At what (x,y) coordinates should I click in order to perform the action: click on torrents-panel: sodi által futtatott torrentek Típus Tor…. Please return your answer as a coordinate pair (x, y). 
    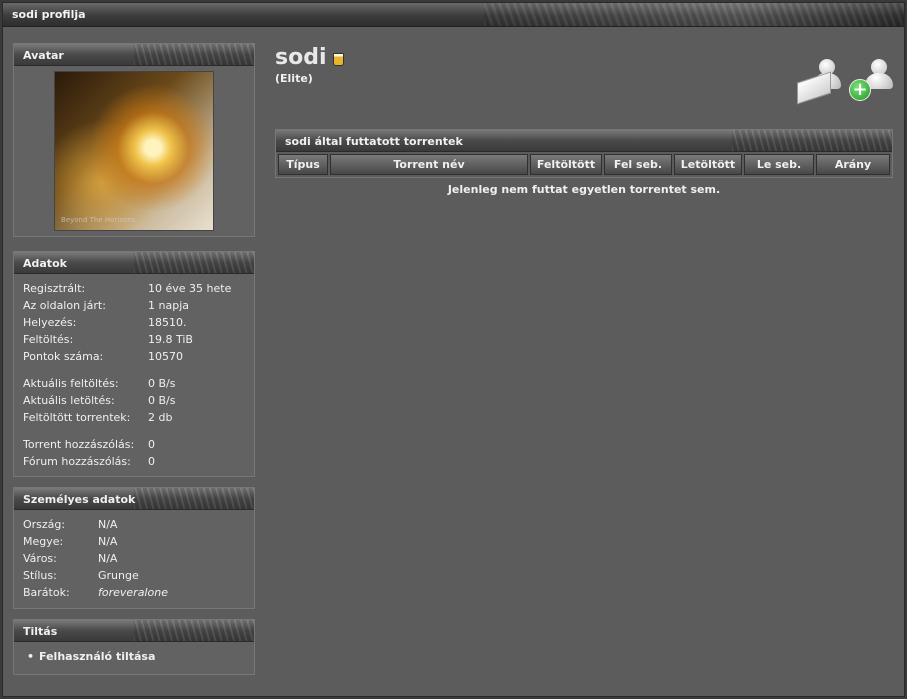
    Looking at the image, I should click on (584, 153).